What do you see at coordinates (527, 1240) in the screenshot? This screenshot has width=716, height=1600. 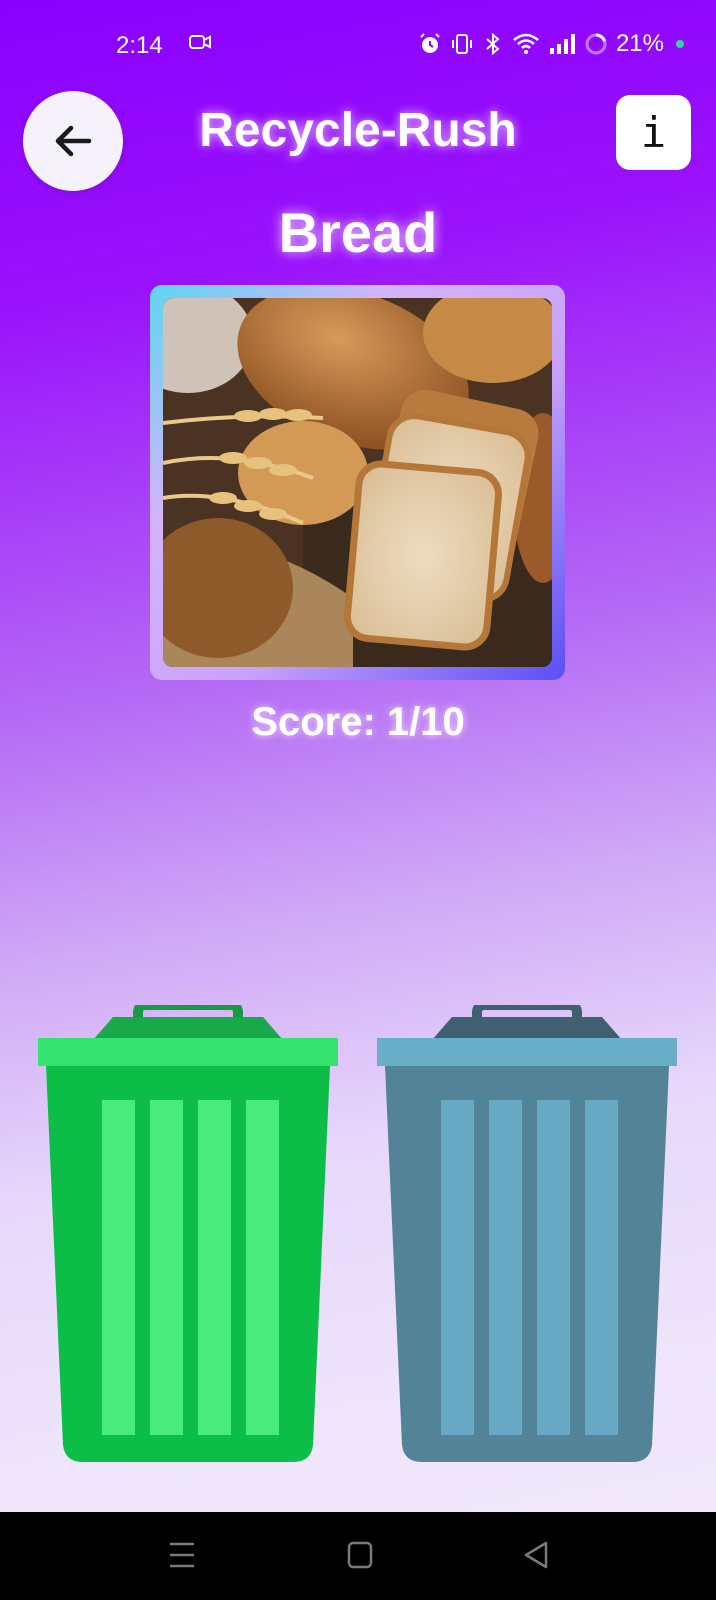 I see `blue-bin` at bounding box center [527, 1240].